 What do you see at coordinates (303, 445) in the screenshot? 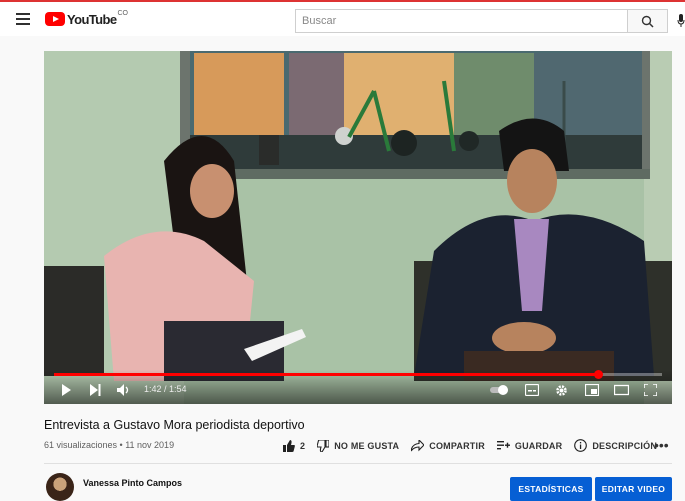
I see `like-count: 2` at bounding box center [303, 445].